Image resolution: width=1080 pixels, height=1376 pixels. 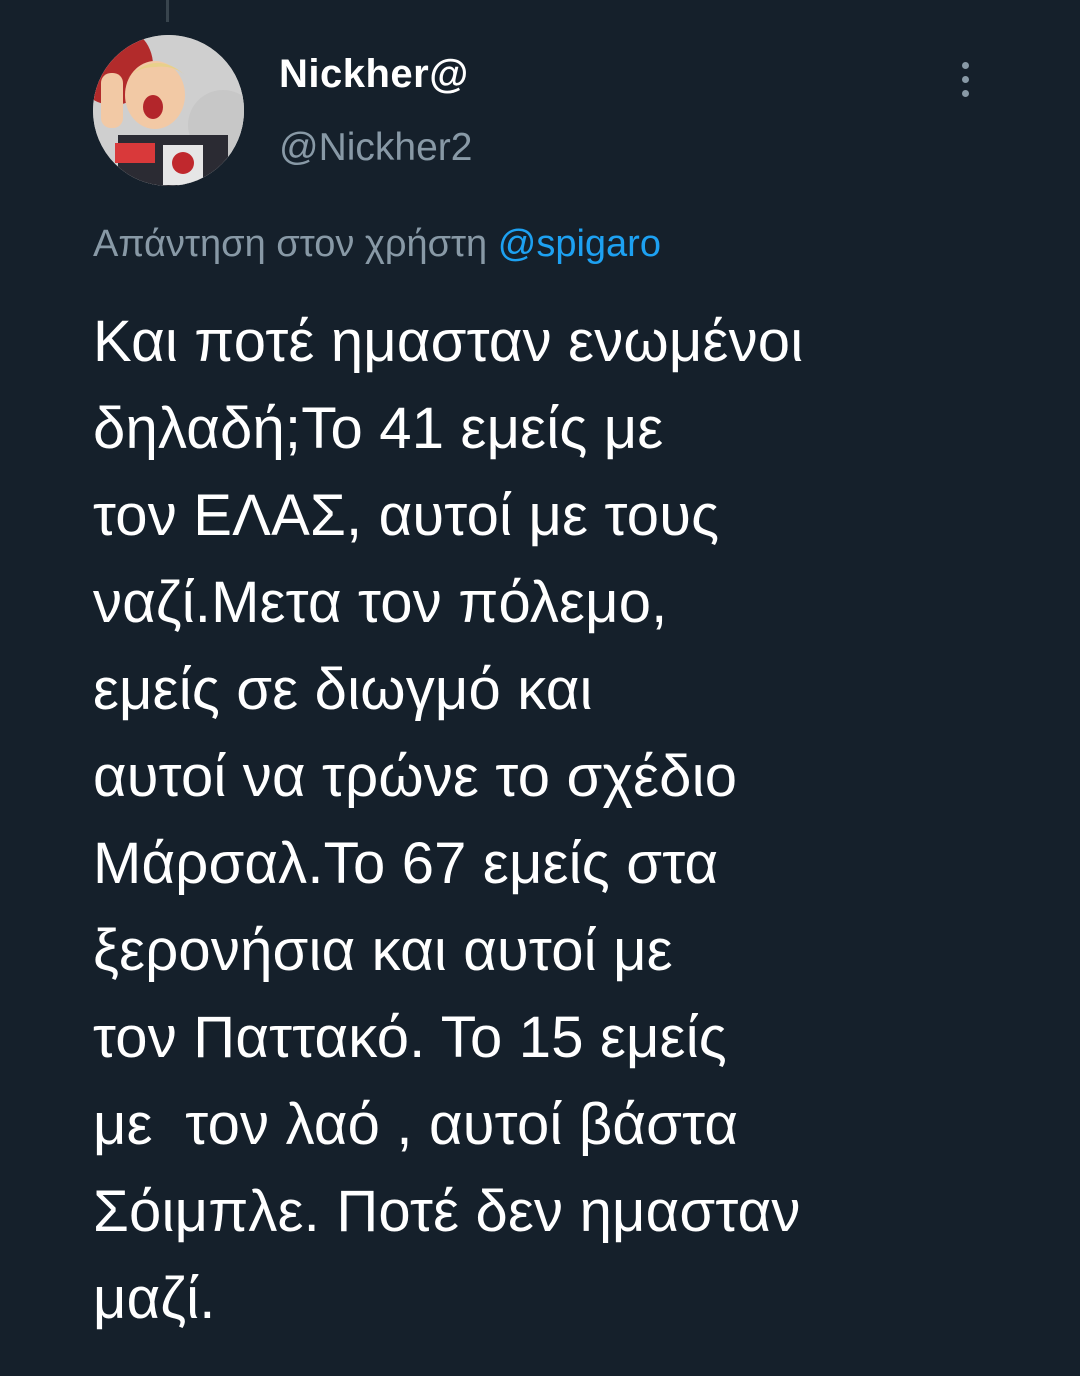 What do you see at coordinates (290, 244) in the screenshot?
I see `reply-prefix: Απάντηση στον χρήστη` at bounding box center [290, 244].